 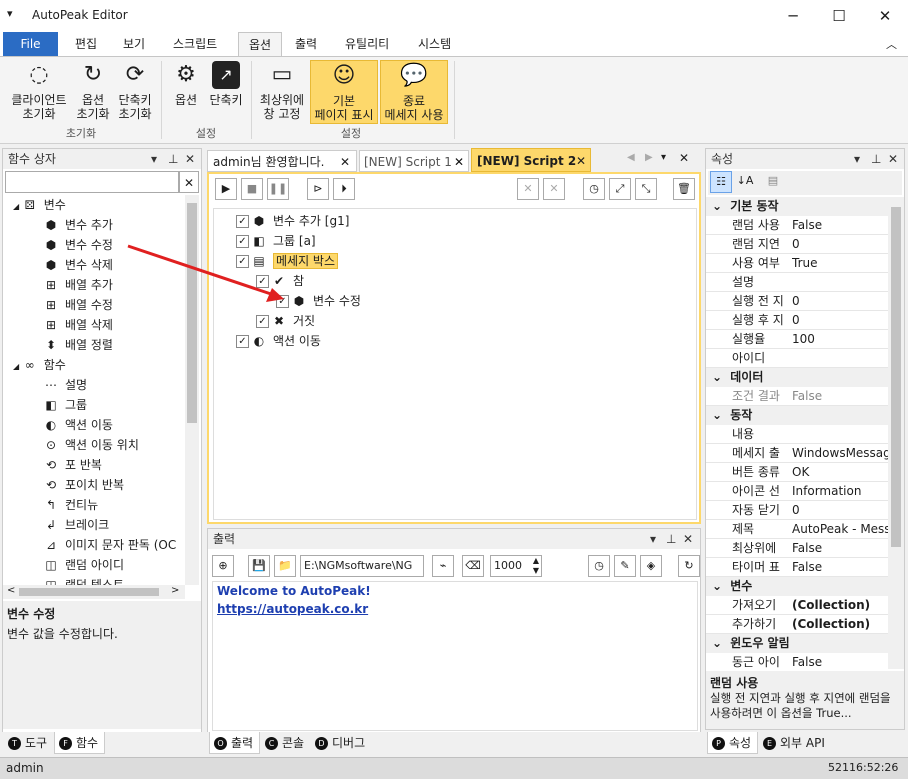 I want to click on property-row: 실행 후 지 0, so click(x=797, y=320).